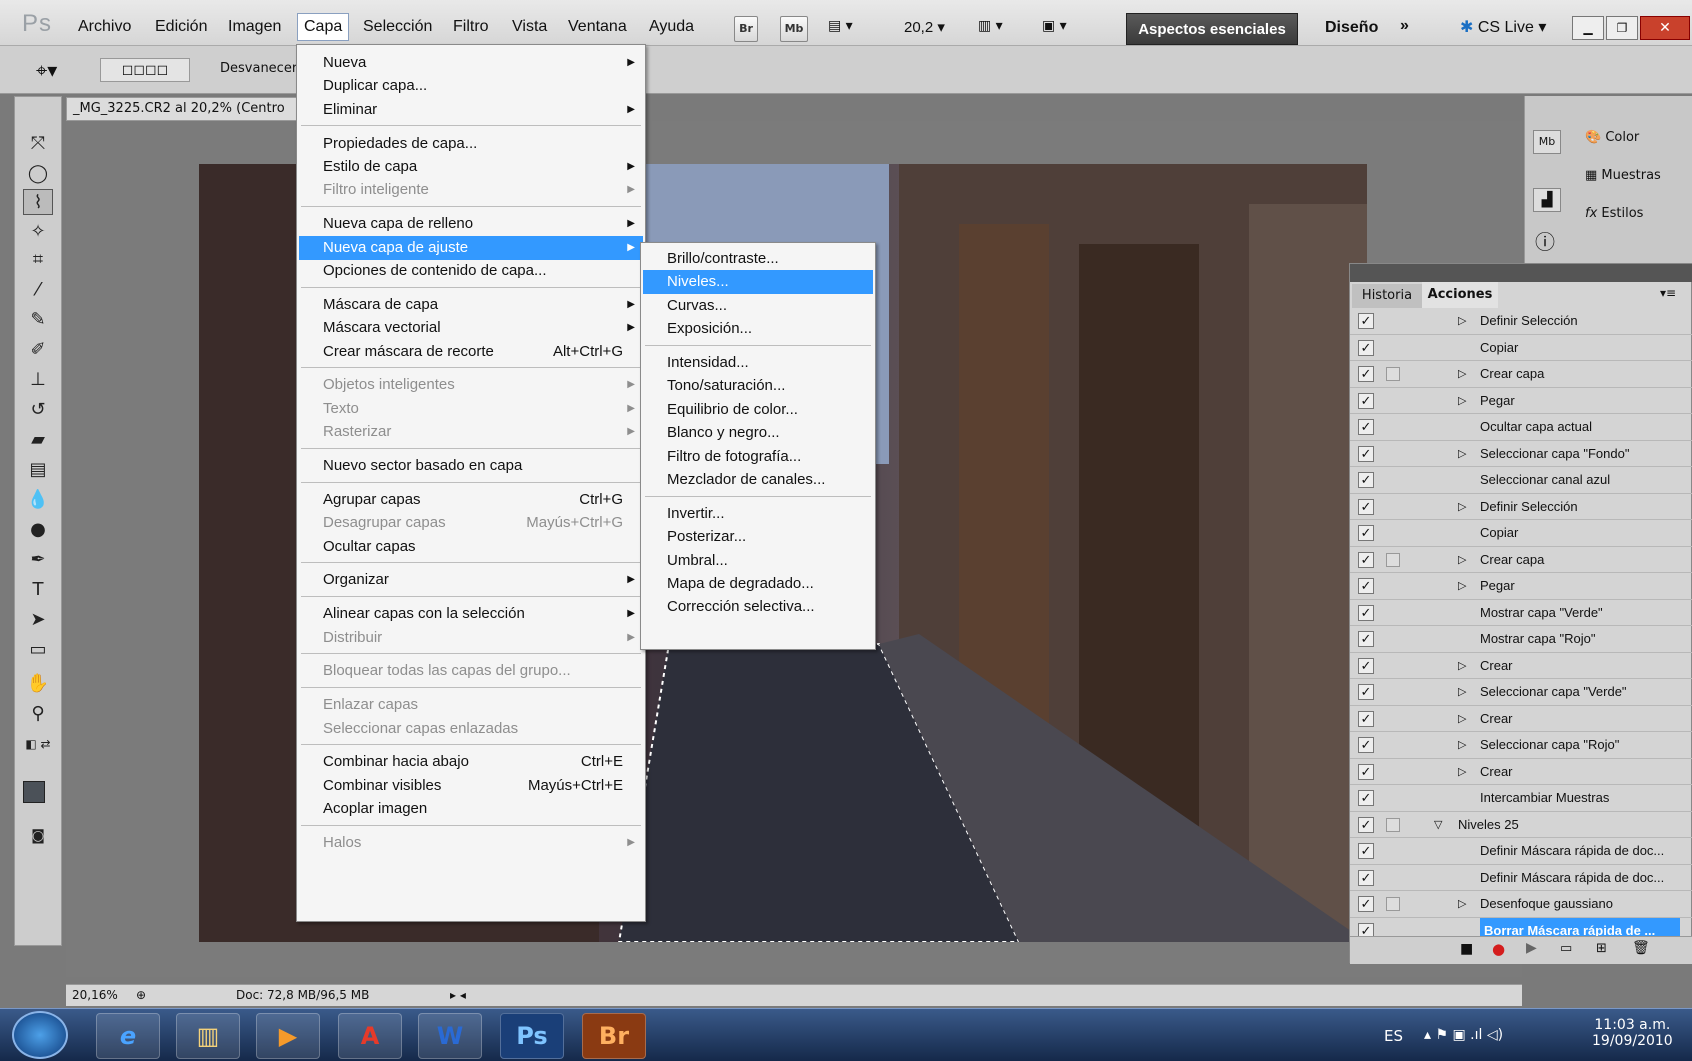 This screenshot has height=1061, width=1692. I want to click on screen-mode-icon: ▣ ▾, so click(1054, 26).